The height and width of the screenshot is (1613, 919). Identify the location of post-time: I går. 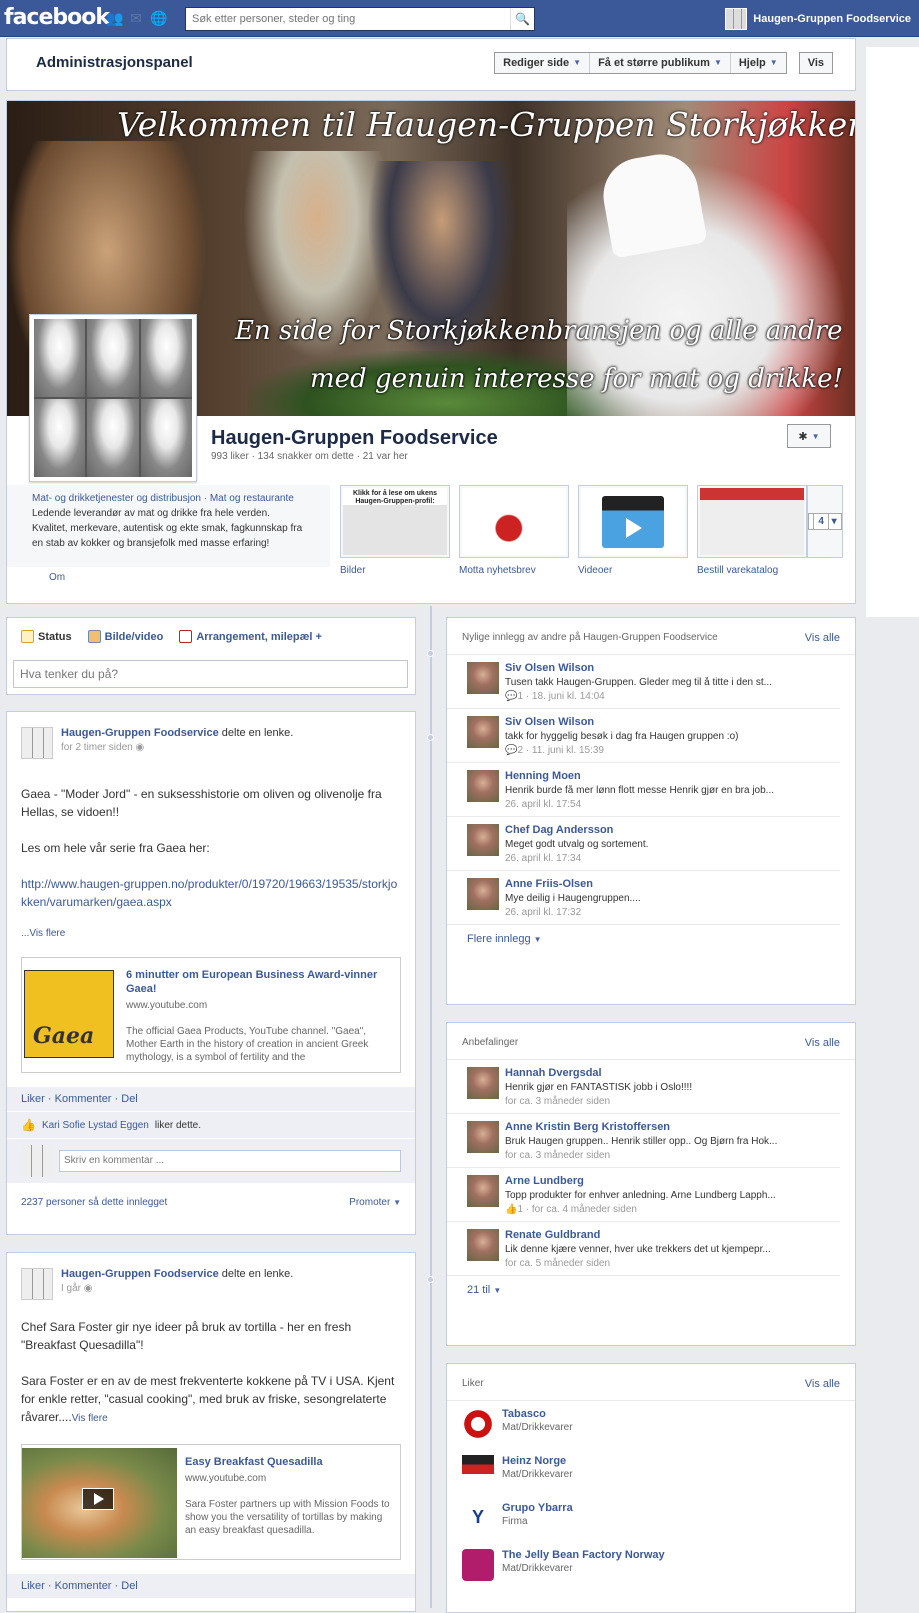
(71, 1288).